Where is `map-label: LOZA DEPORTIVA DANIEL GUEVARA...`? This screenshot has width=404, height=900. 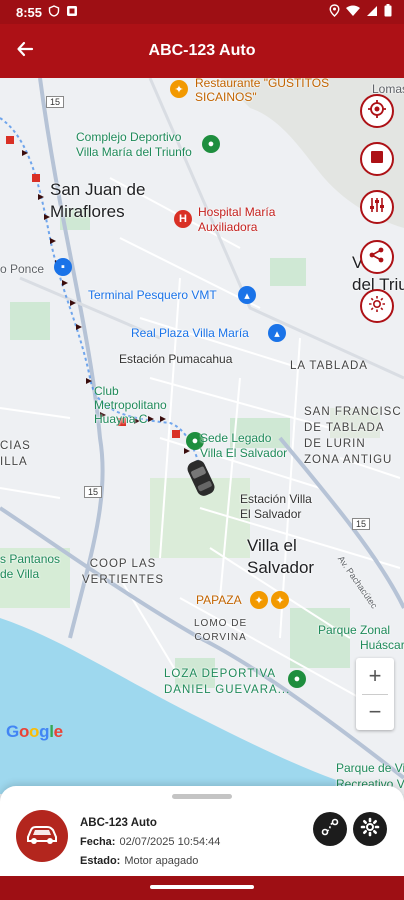
map-label: LOZA DEPORTIVA DANIEL GUEVARA... is located at coordinates (227, 682).